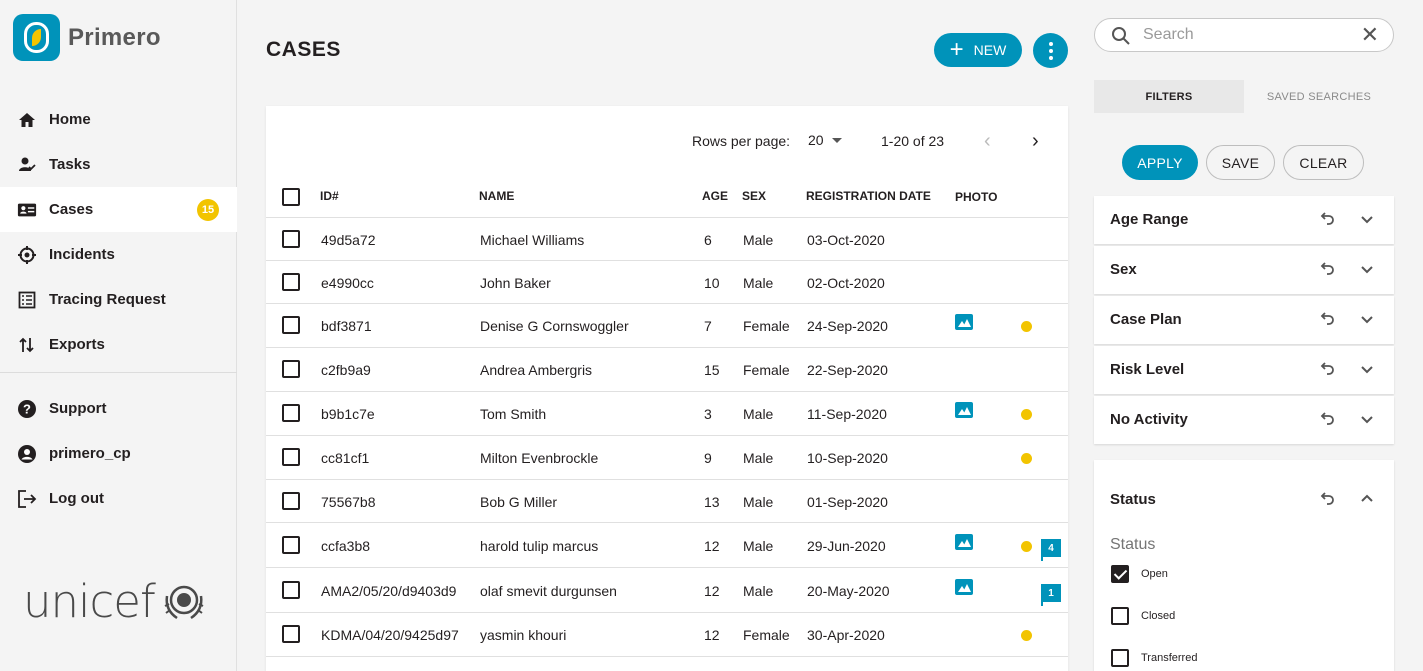 This screenshot has height=671, width=1423. What do you see at coordinates (118, 164) in the screenshot?
I see `sidebar-item-tasks: Tasks` at bounding box center [118, 164].